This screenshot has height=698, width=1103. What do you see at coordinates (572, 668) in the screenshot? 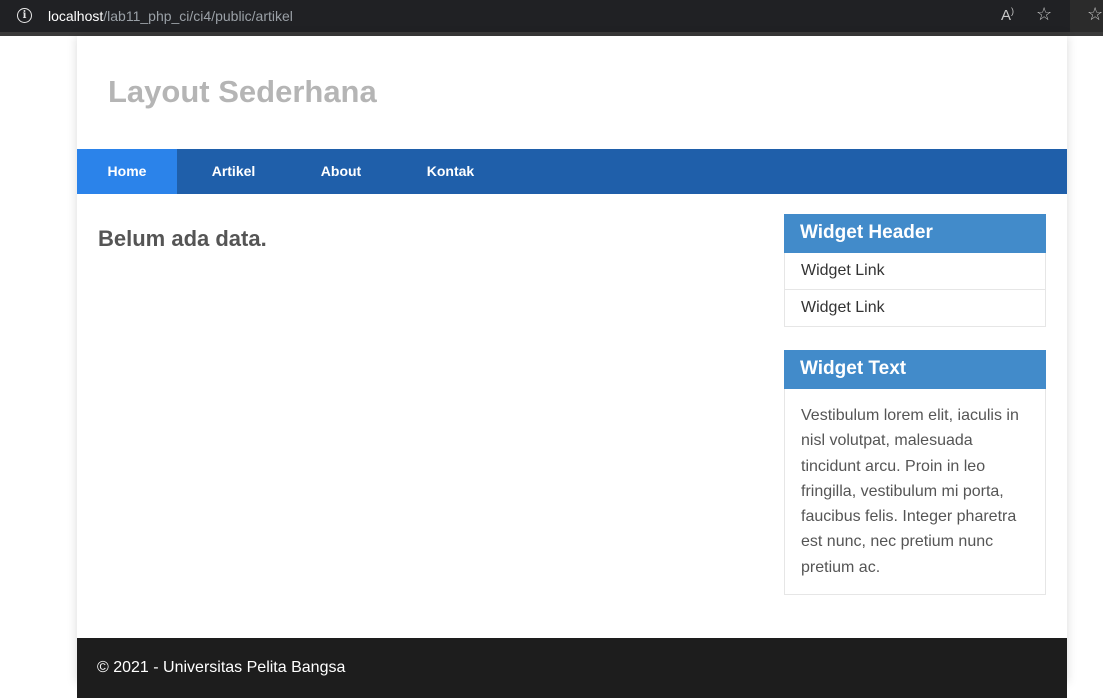
I see `footer: © 2021 - Universitas Pelita Bangsa` at bounding box center [572, 668].